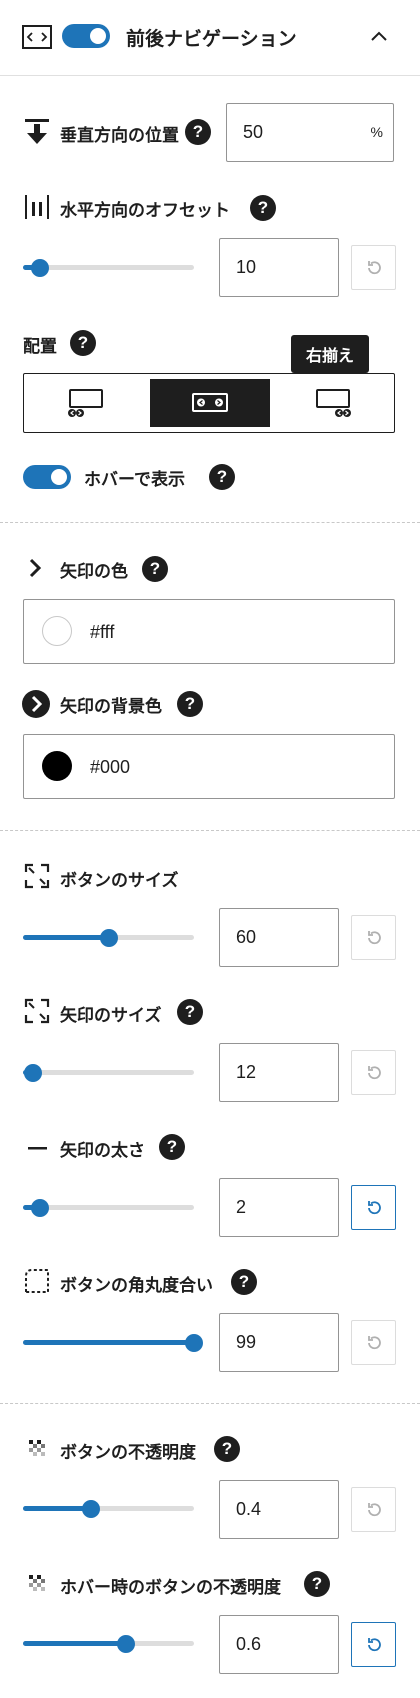  What do you see at coordinates (249, 1509) in the screenshot?
I see `button-opacity-value: 0.4` at bounding box center [249, 1509].